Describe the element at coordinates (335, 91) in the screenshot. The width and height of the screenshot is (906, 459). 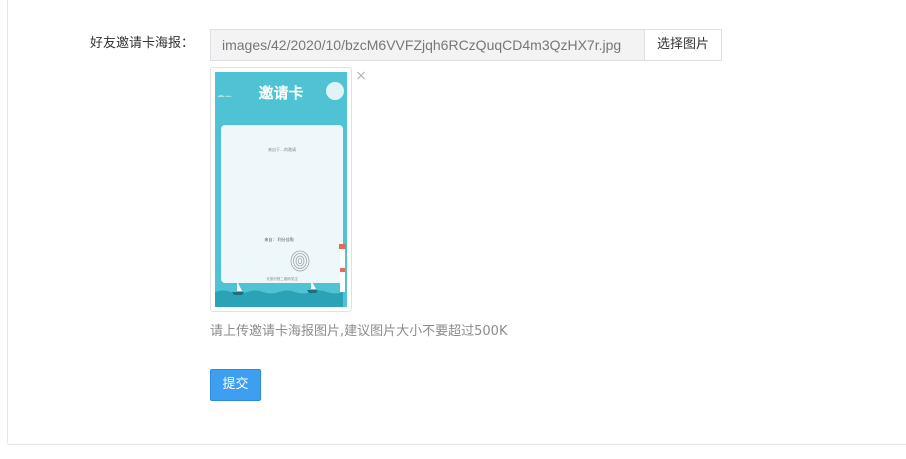
I see `moon-icon` at that location.